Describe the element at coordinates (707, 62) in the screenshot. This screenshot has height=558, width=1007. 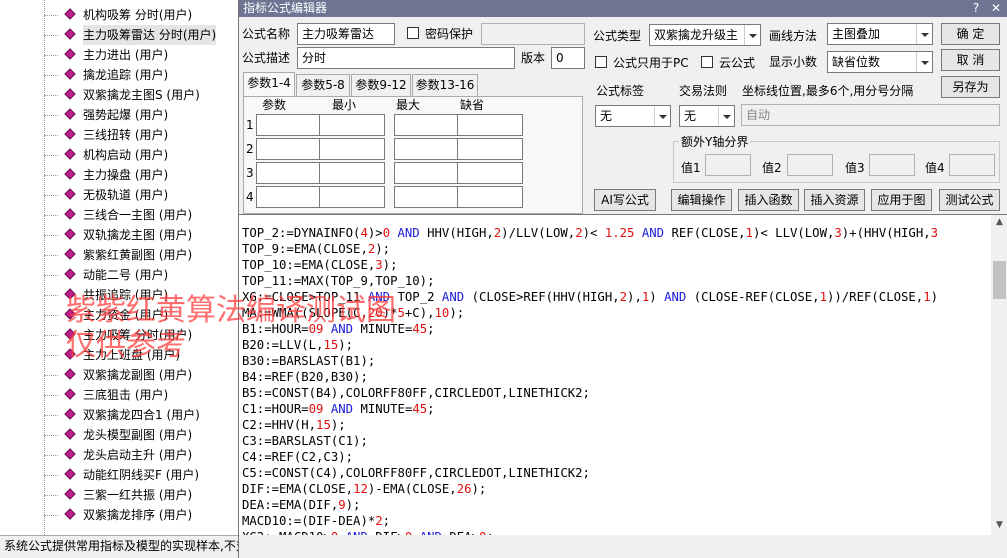
I see `cloud-checkbox` at that location.